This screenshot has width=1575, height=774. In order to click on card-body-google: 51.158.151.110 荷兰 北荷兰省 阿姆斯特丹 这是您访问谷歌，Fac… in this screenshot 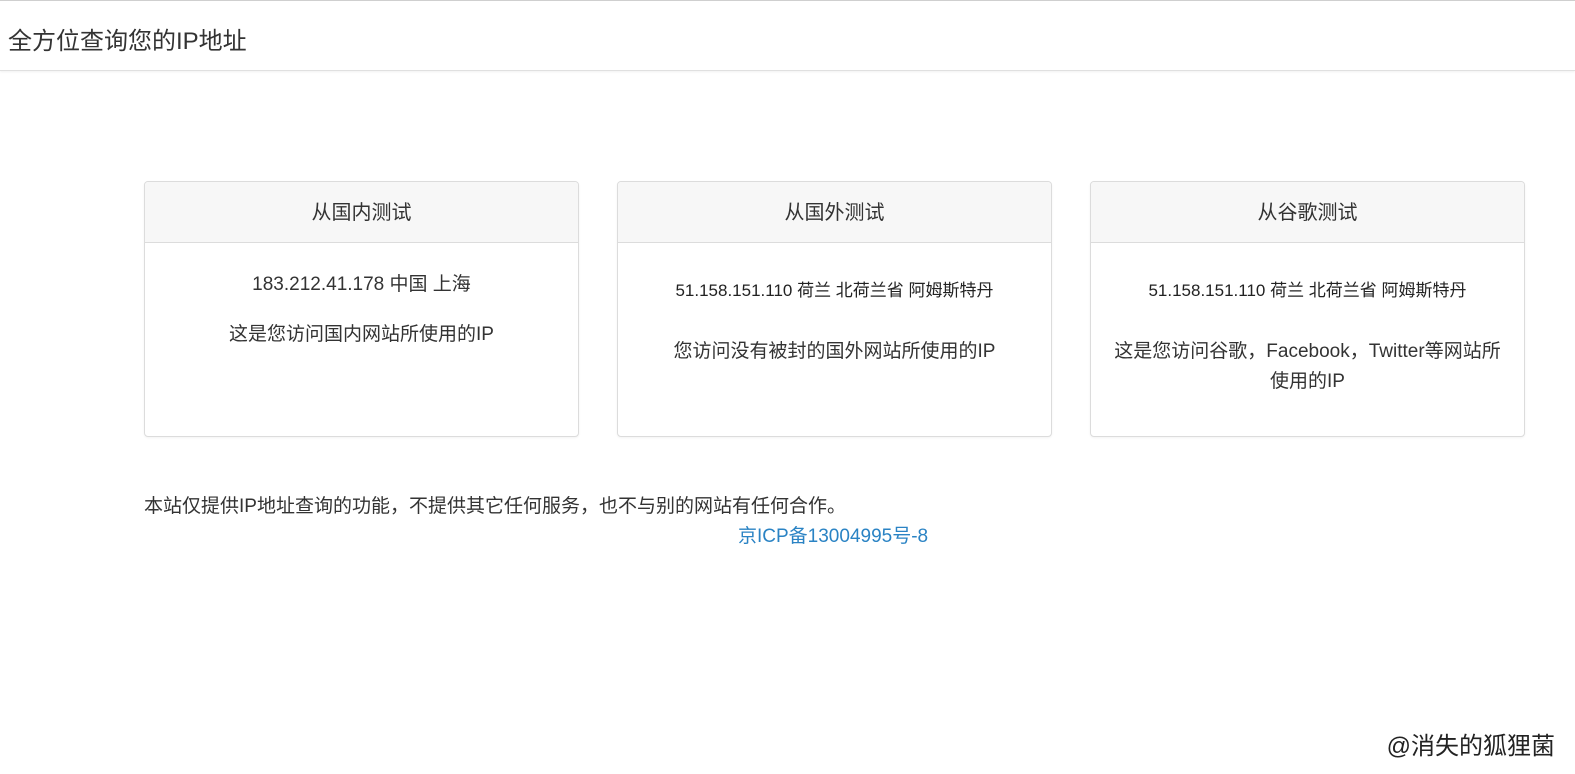, I will do `click(1307, 338)`.